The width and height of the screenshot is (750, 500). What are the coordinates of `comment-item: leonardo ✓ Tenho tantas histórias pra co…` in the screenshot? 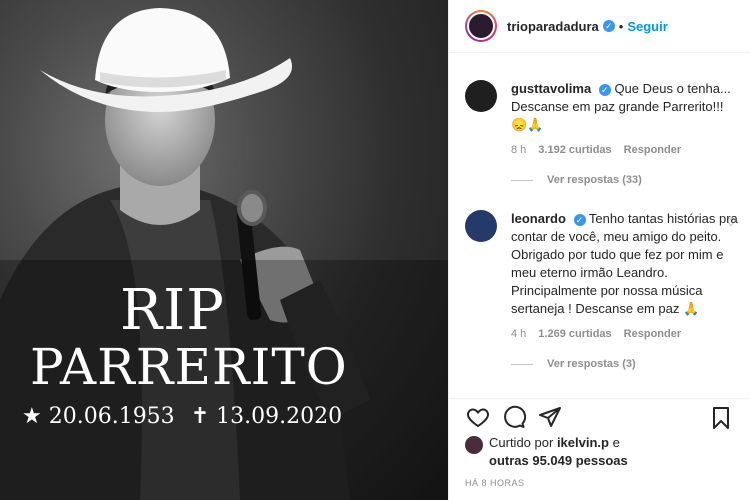 It's located at (602, 290).